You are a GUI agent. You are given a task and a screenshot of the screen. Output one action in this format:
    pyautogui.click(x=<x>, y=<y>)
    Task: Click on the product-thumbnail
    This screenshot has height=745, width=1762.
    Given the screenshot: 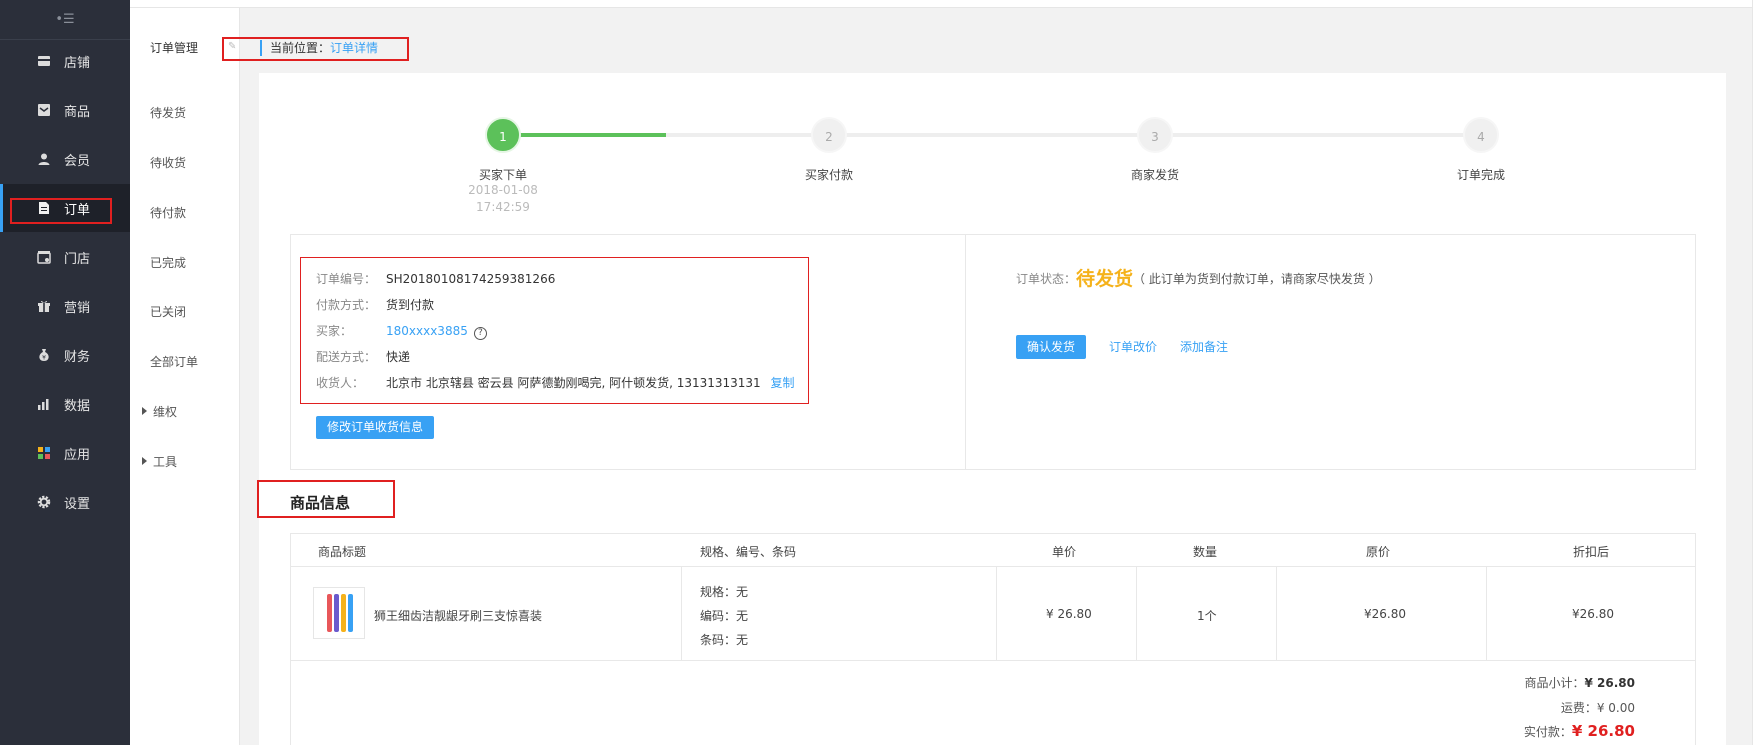 What is the action you would take?
    pyautogui.click(x=339, y=613)
    